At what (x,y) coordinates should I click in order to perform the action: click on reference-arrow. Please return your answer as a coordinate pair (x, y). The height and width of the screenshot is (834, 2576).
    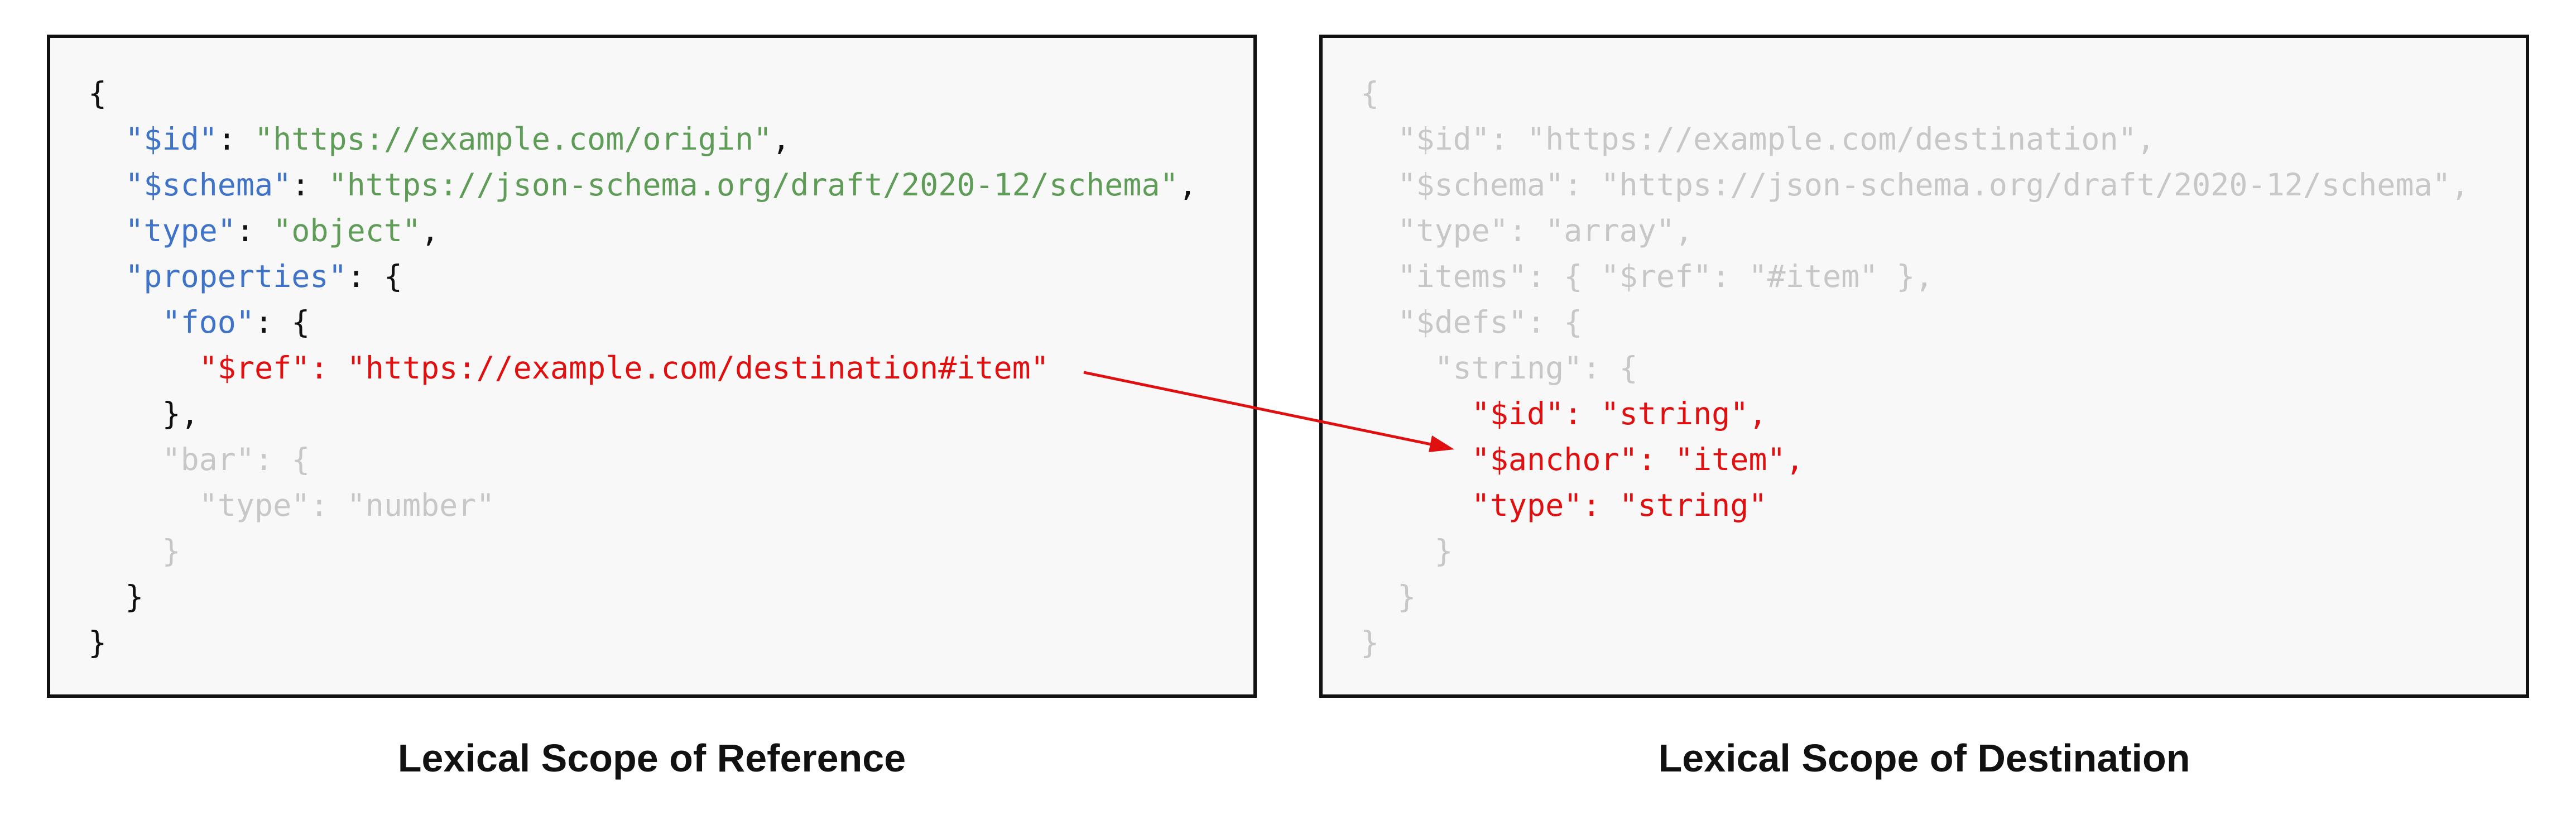
    Looking at the image, I should click on (1268, 411).